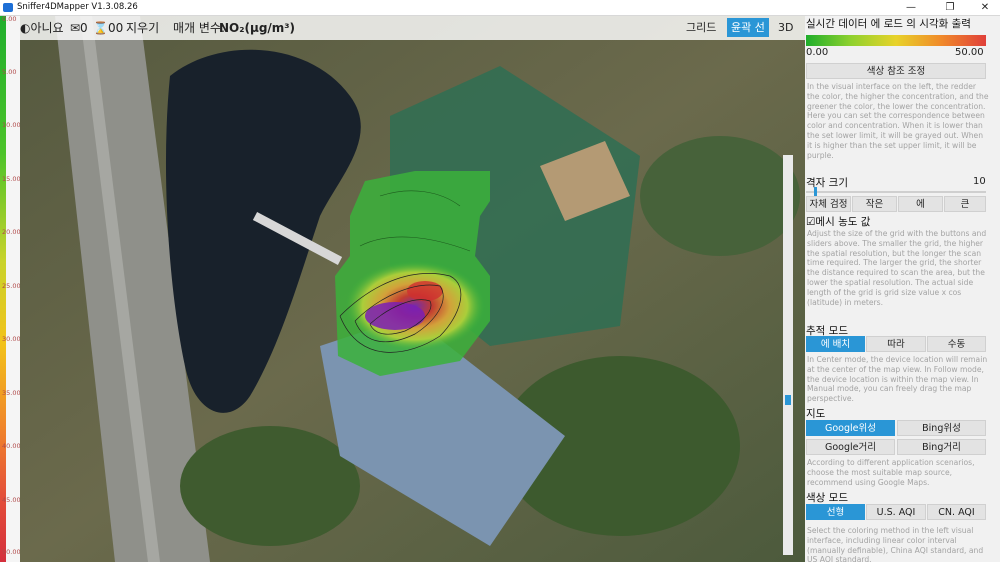 This screenshot has height=562, width=1000. Describe the element at coordinates (11, 393) in the screenshot. I see `scale-label: 35.00` at that location.